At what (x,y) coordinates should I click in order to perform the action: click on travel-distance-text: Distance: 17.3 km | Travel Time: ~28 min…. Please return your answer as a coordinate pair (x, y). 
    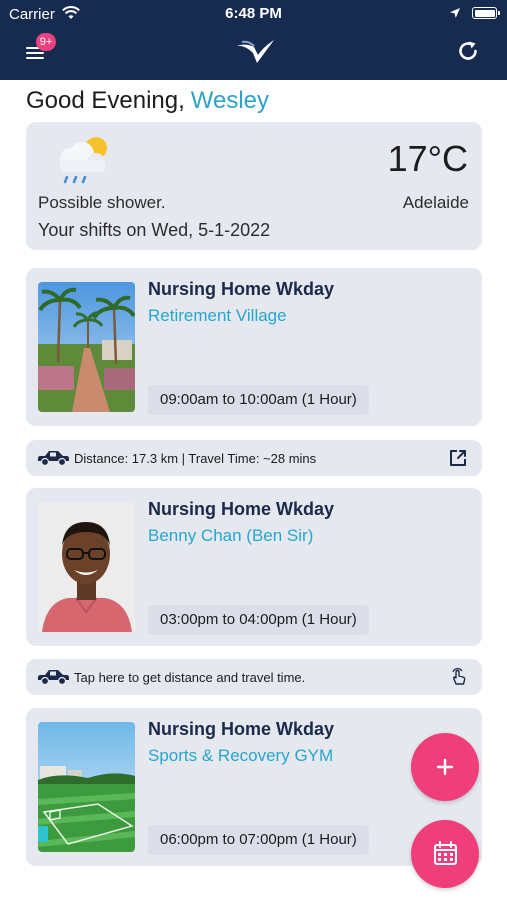
    Looking at the image, I should click on (195, 458).